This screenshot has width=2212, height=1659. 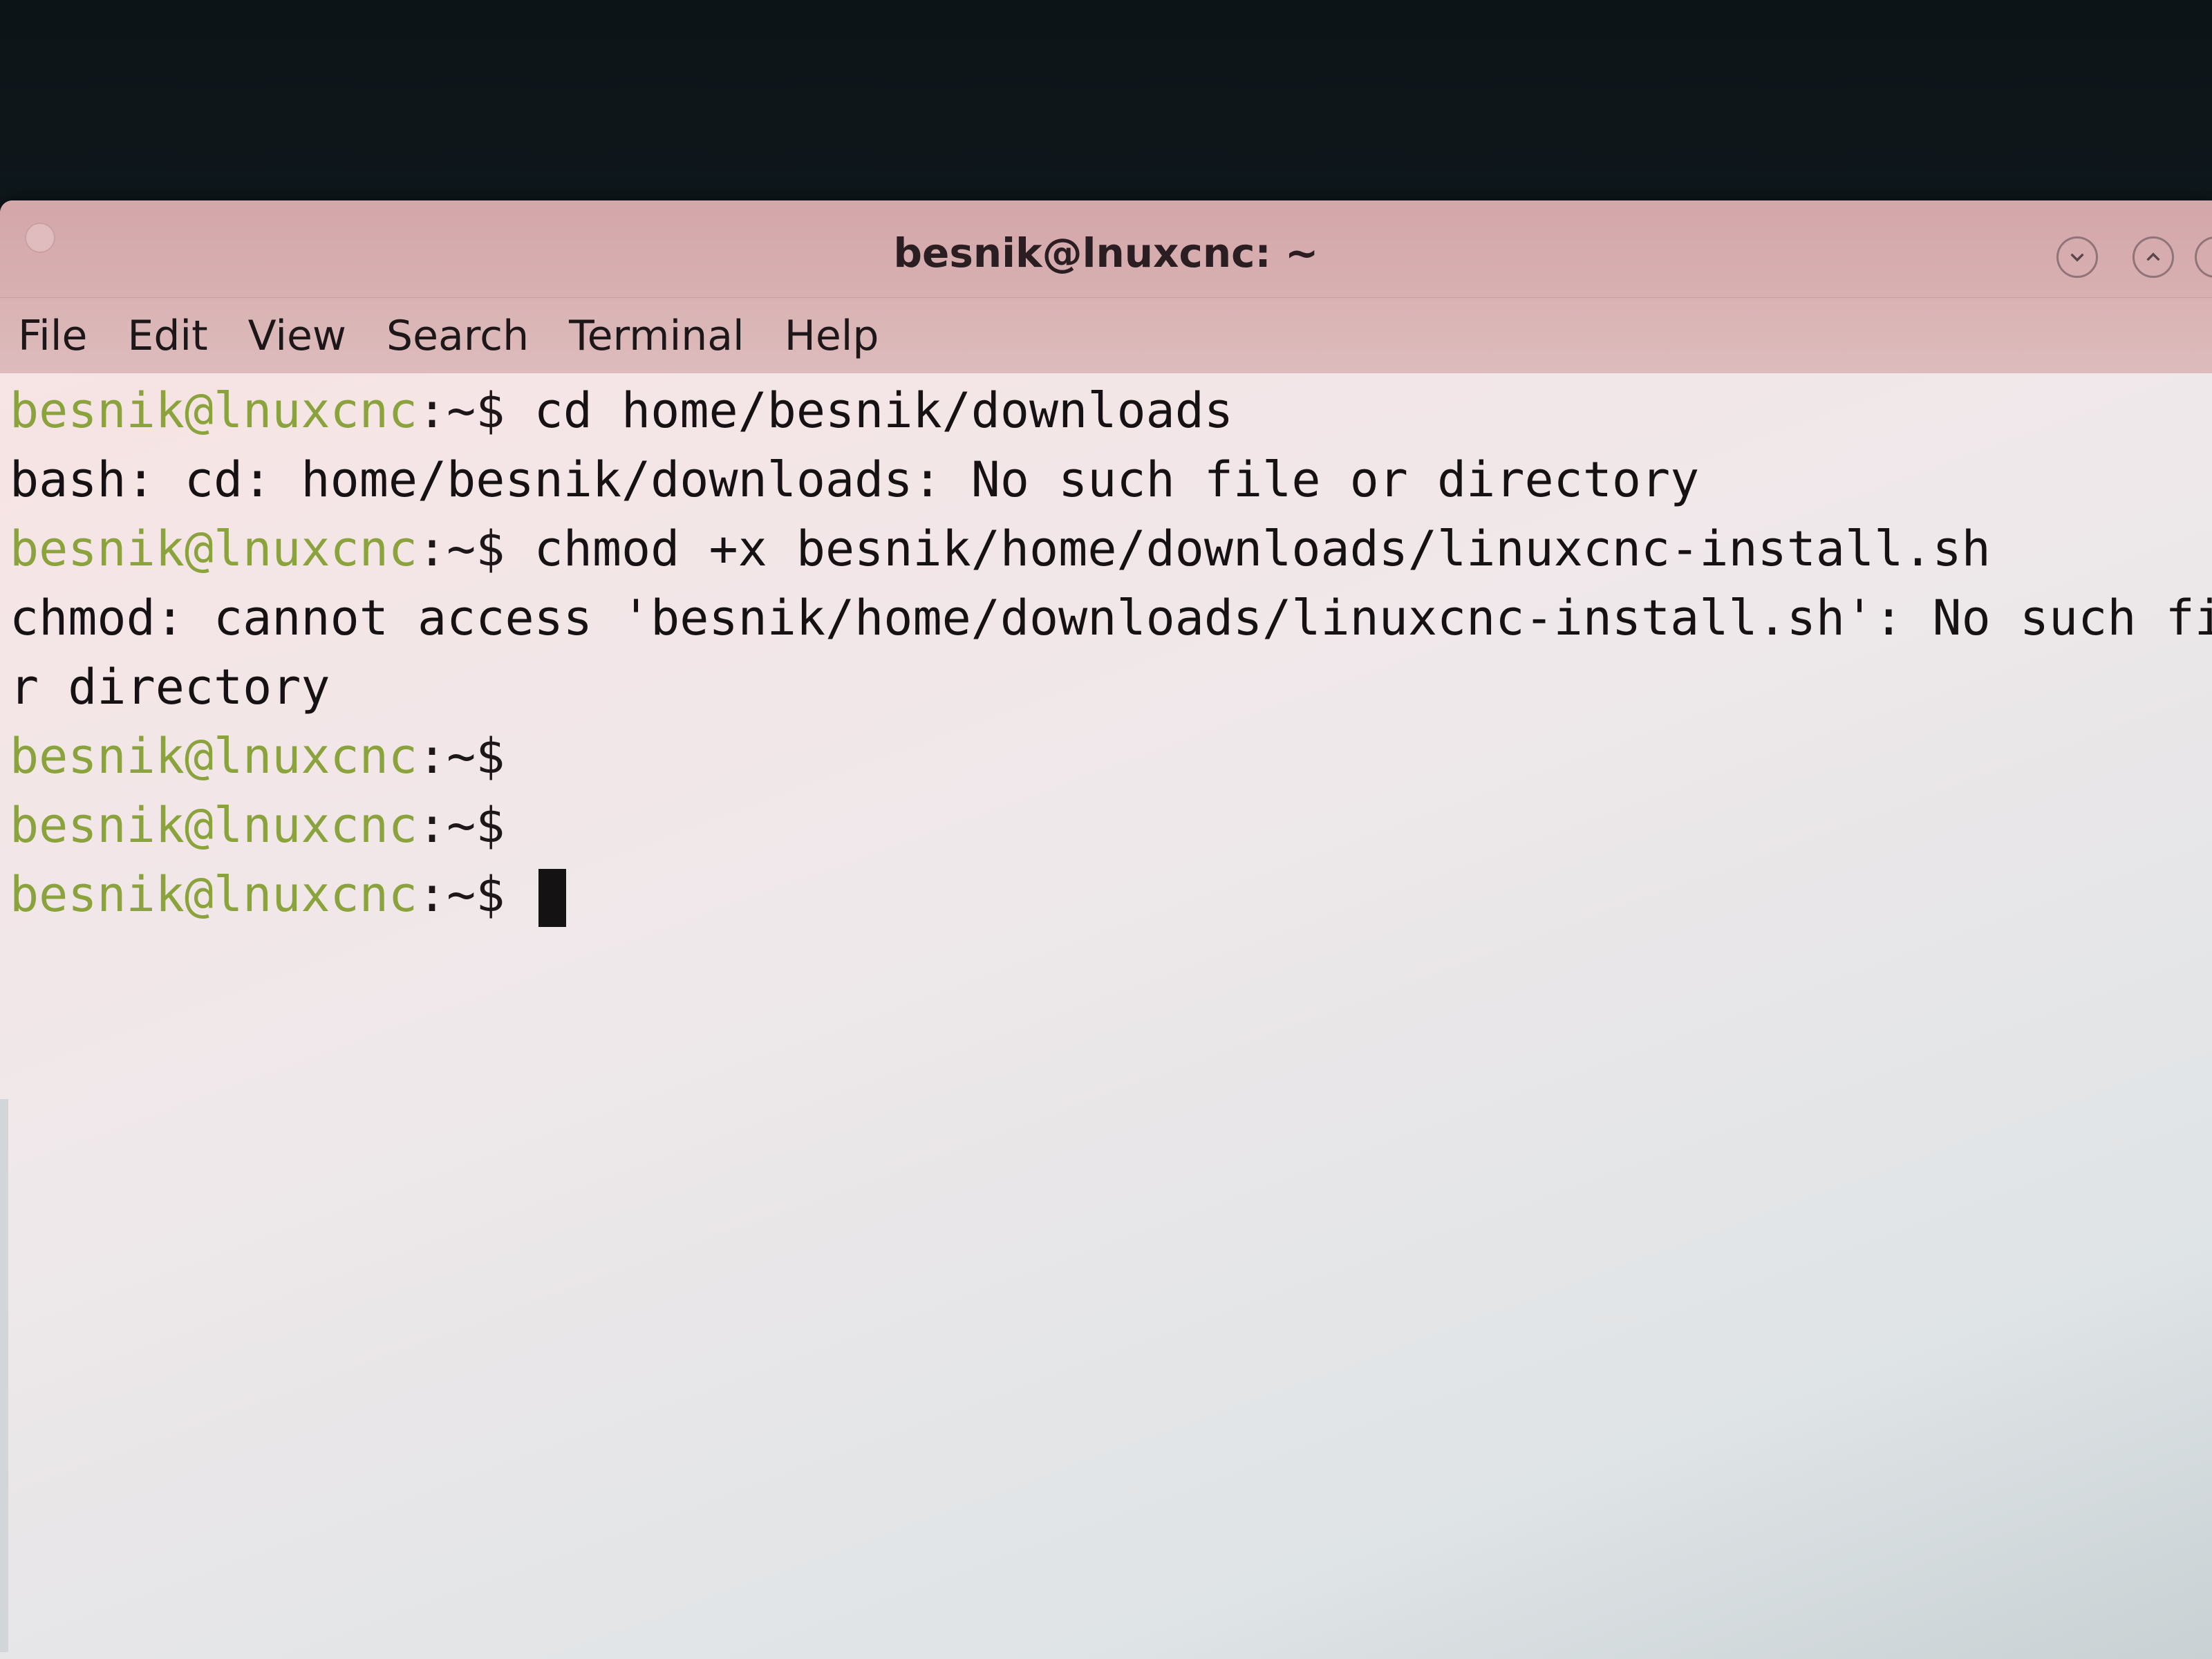 What do you see at coordinates (869, 411) in the screenshot?
I see `command-text: cd home/besnik/downloads` at bounding box center [869, 411].